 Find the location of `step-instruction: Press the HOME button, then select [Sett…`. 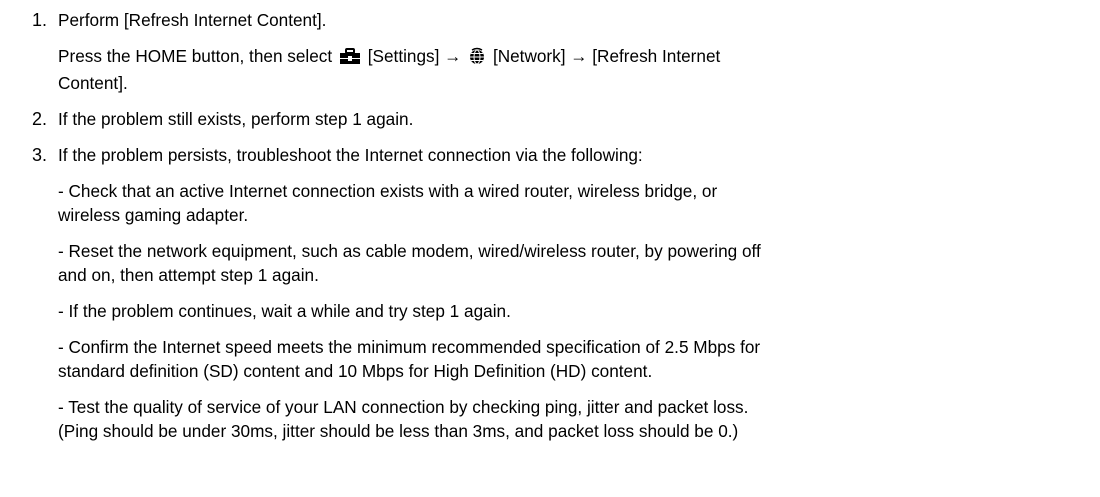

step-instruction: Press the HOME button, then select [Sett… is located at coordinates (549, 69).